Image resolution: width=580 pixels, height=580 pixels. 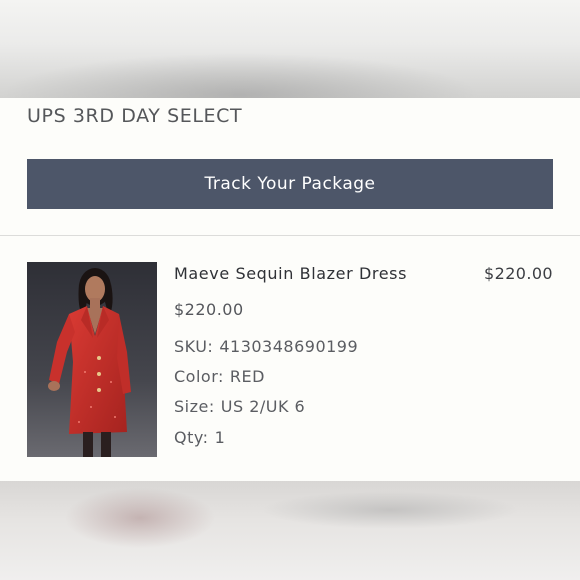 I want to click on color-value: RED, so click(x=247, y=376).